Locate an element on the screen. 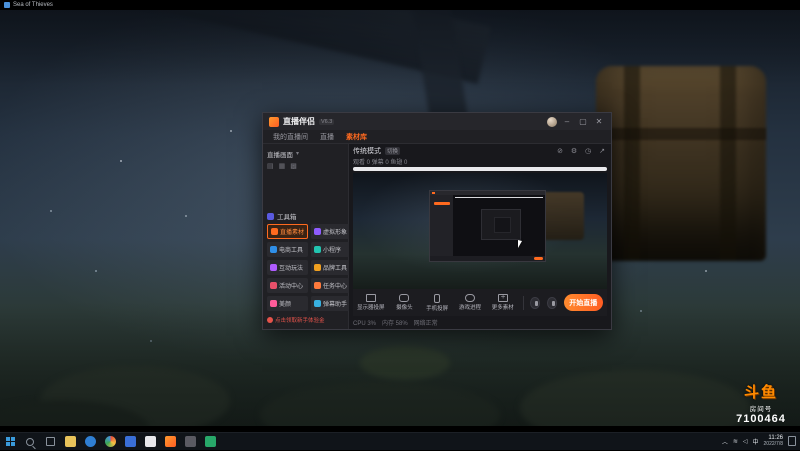  gear-icon: ⚙ is located at coordinates (574, 151).